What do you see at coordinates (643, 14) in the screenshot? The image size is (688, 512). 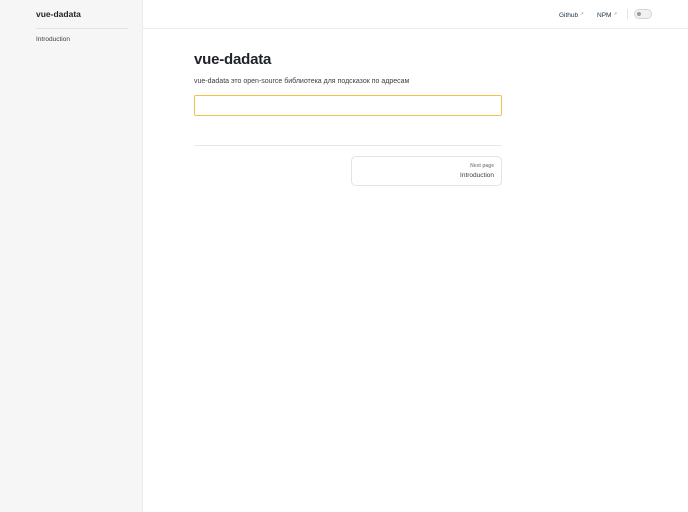 I see `theme-toggle` at bounding box center [643, 14].